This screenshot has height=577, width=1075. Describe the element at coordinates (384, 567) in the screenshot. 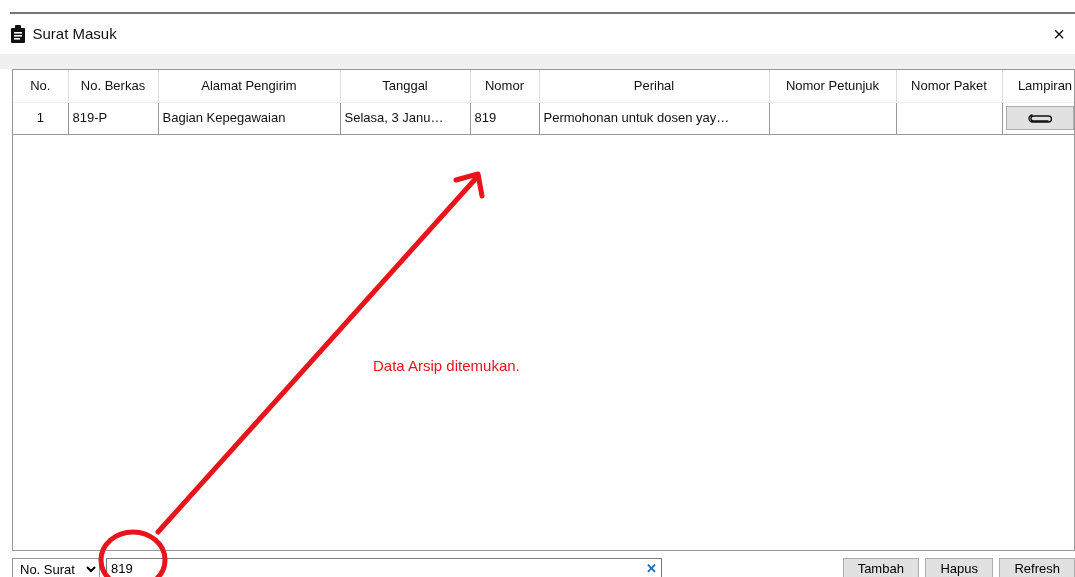

I see `search-field: 819 ✕` at that location.